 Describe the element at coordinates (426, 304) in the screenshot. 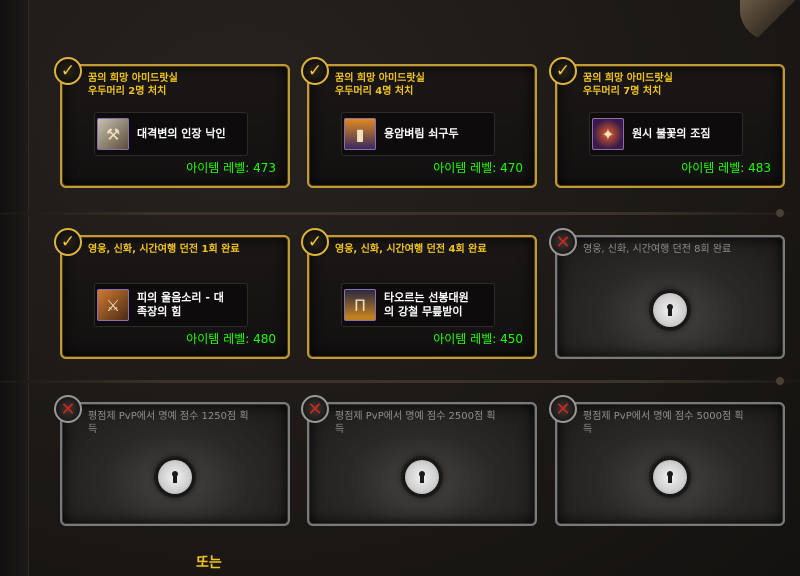

I see `item-name: 타오르는 선봉대원 의 강철 무릎받이` at that location.